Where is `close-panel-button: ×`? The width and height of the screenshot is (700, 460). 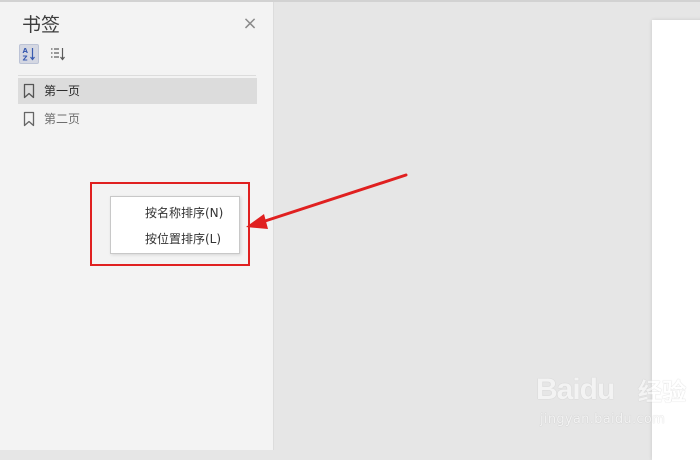 close-panel-button: × is located at coordinates (250, 23).